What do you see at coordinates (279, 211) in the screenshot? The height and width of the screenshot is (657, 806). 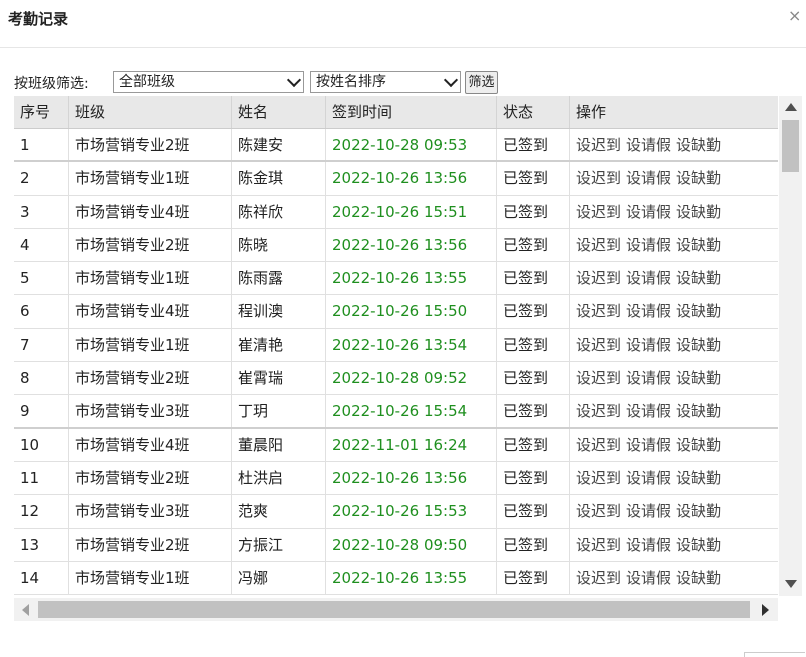 I see `row-name: 陈祥欣` at bounding box center [279, 211].